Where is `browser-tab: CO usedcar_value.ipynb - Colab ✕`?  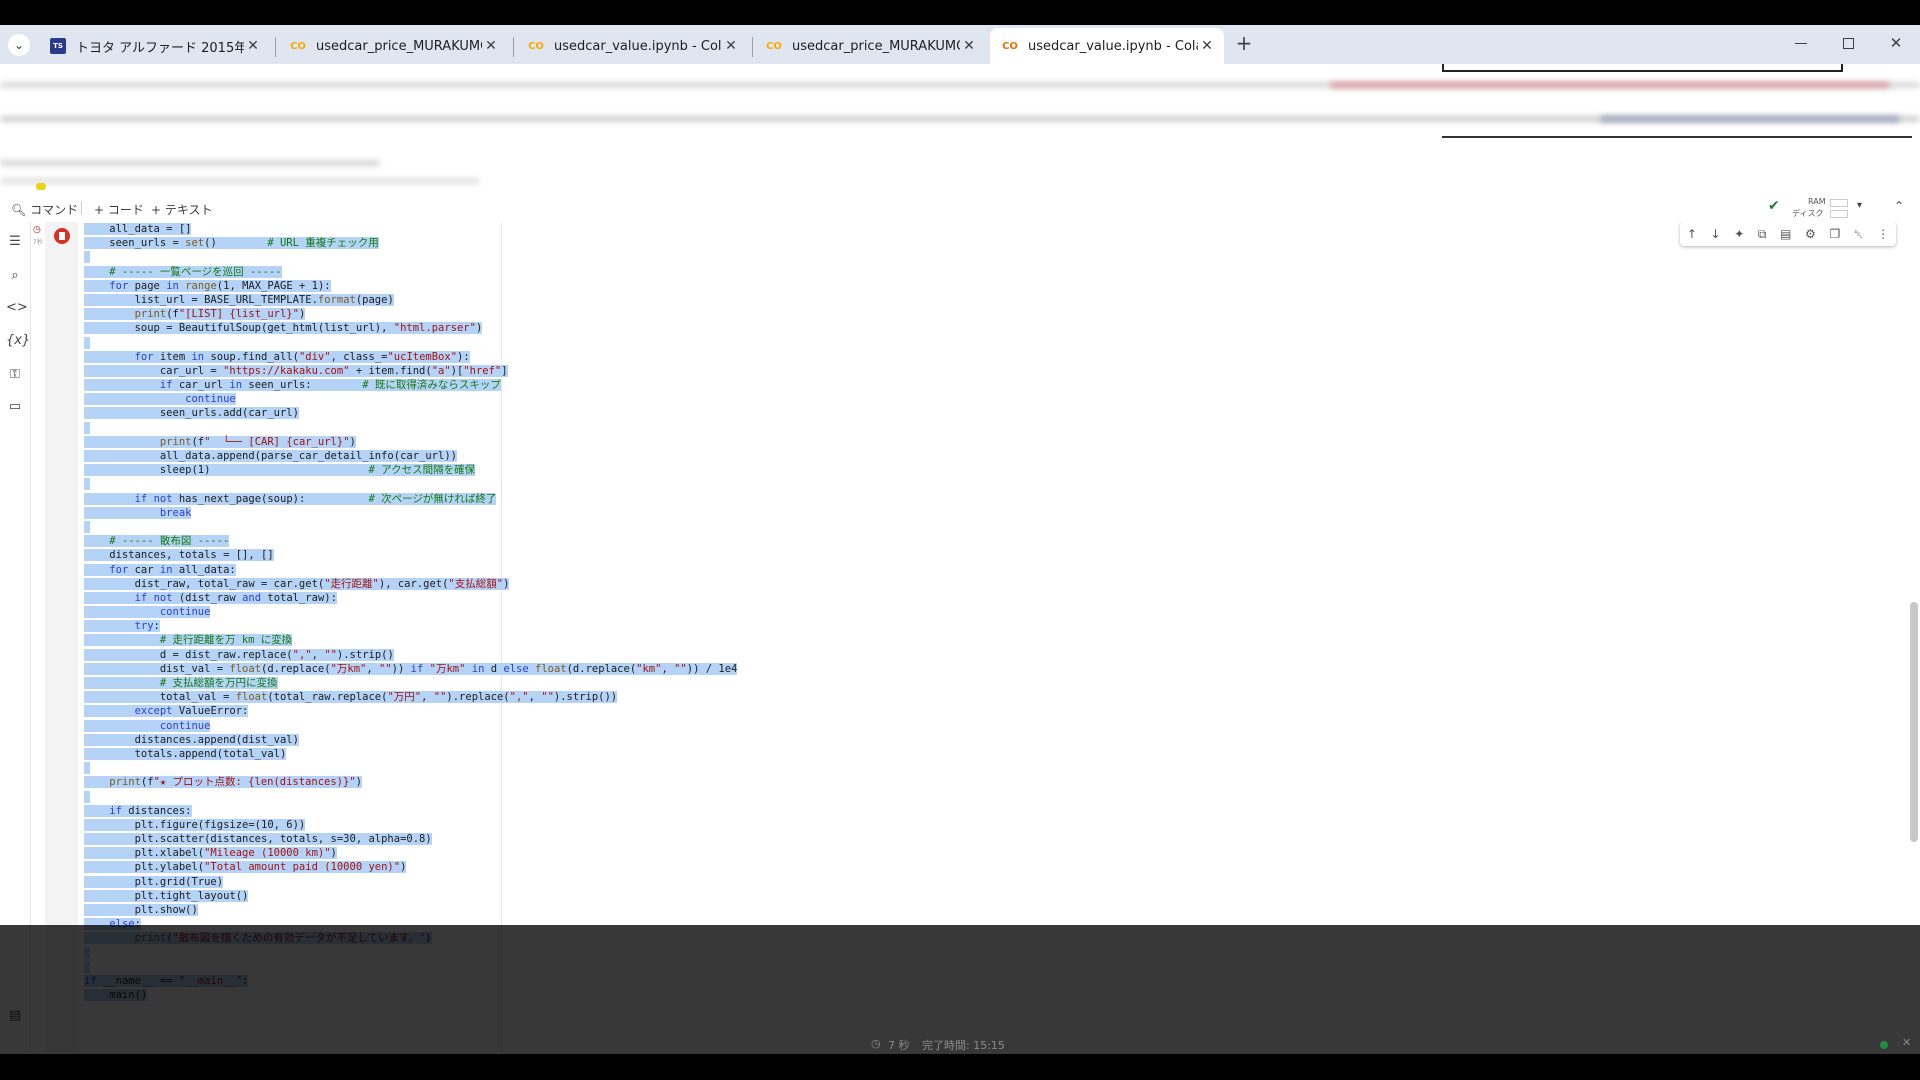 browser-tab: CO usedcar_value.ipynb - Colab ✕ is located at coordinates (632, 46).